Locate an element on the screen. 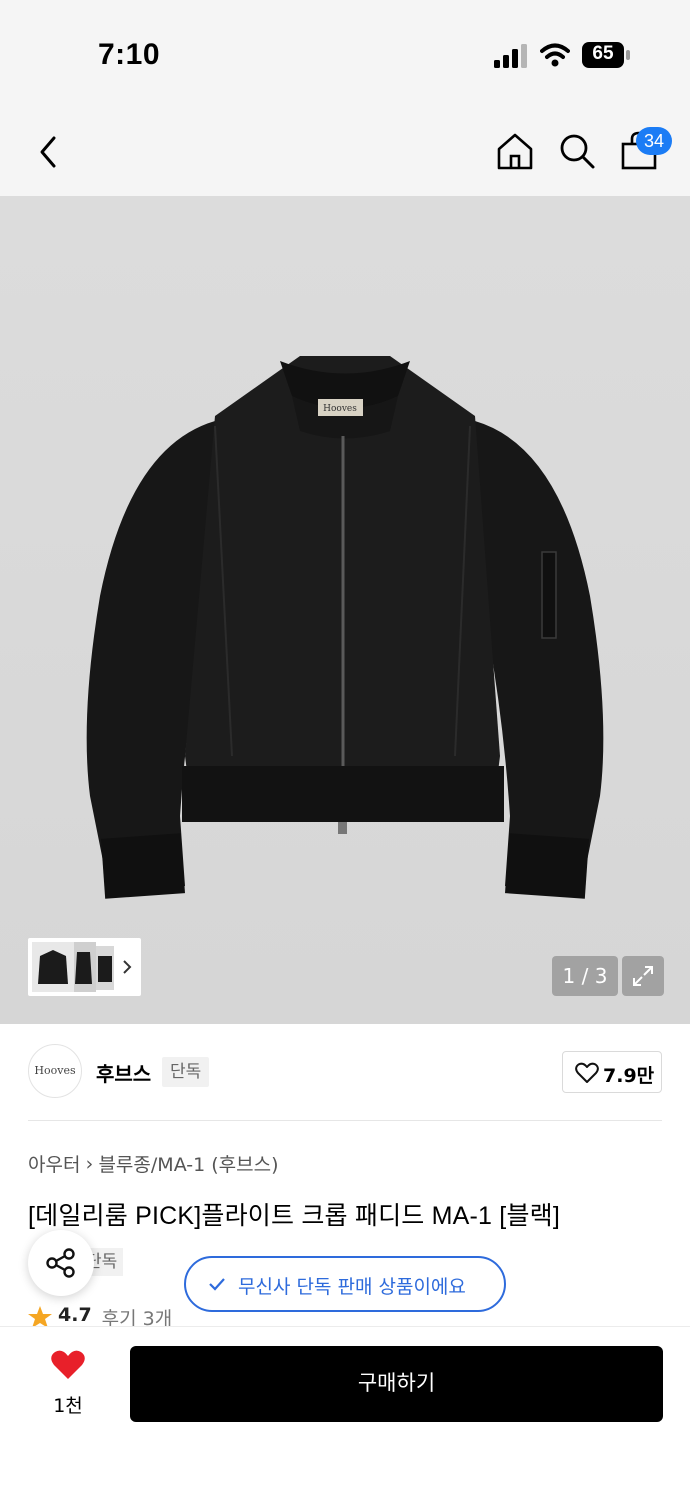 The image size is (690, 1500). expand-button is located at coordinates (643, 976).